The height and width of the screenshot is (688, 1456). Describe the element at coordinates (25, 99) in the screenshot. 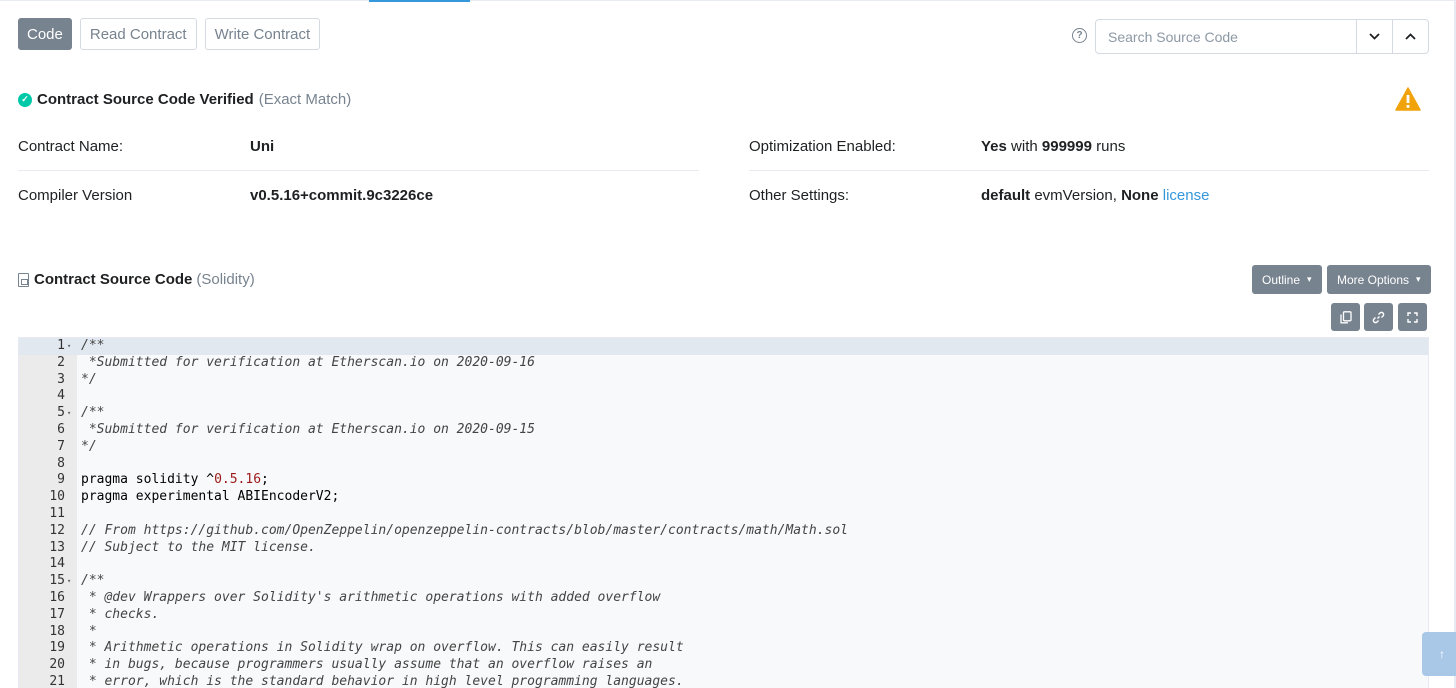

I see `check-circle-icon: ✓` at that location.